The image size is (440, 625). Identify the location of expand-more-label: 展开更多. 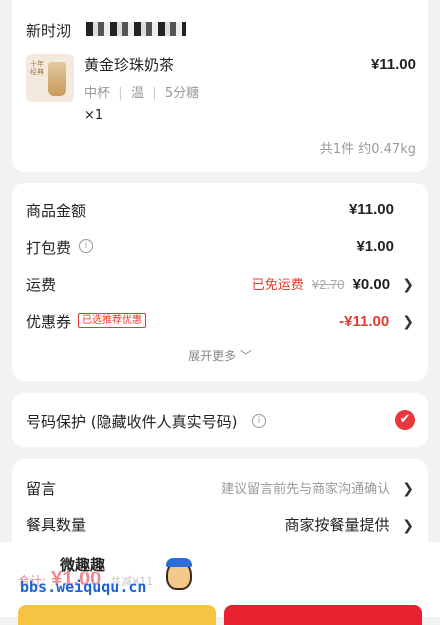
(212, 356).